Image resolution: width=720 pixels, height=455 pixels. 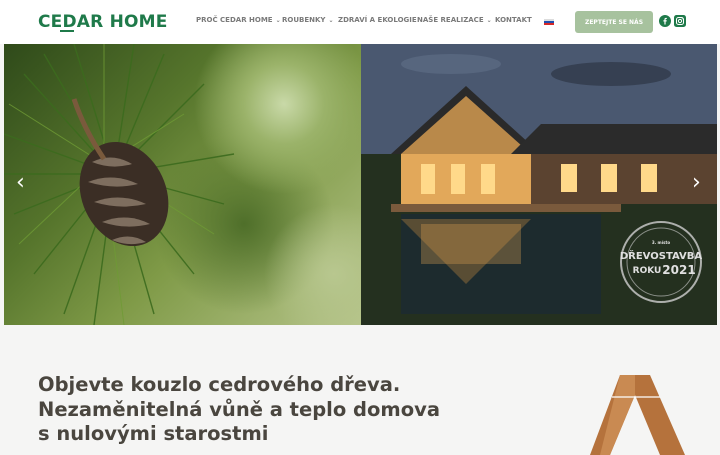 I want to click on nav-label: ZDRAVÍ A EKOLOGIE, so click(x=377, y=20).